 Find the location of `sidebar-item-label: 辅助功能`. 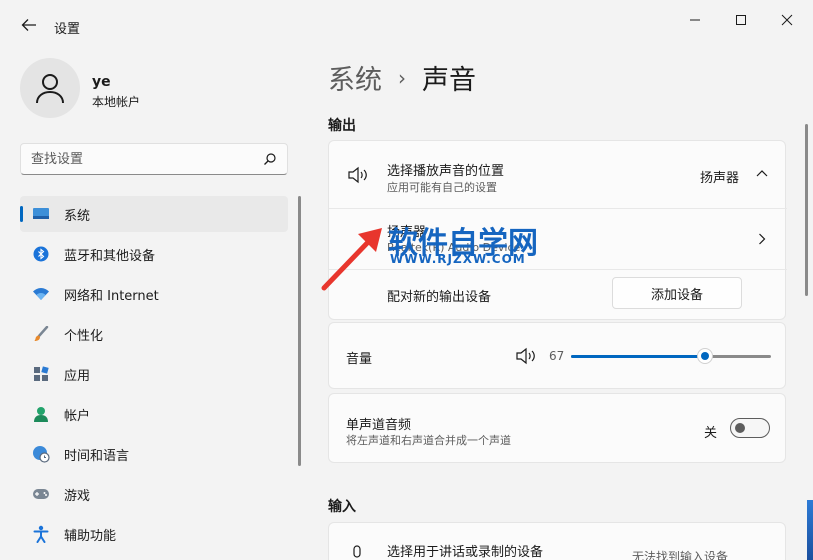

sidebar-item-label: 辅助功能 is located at coordinates (90, 536).